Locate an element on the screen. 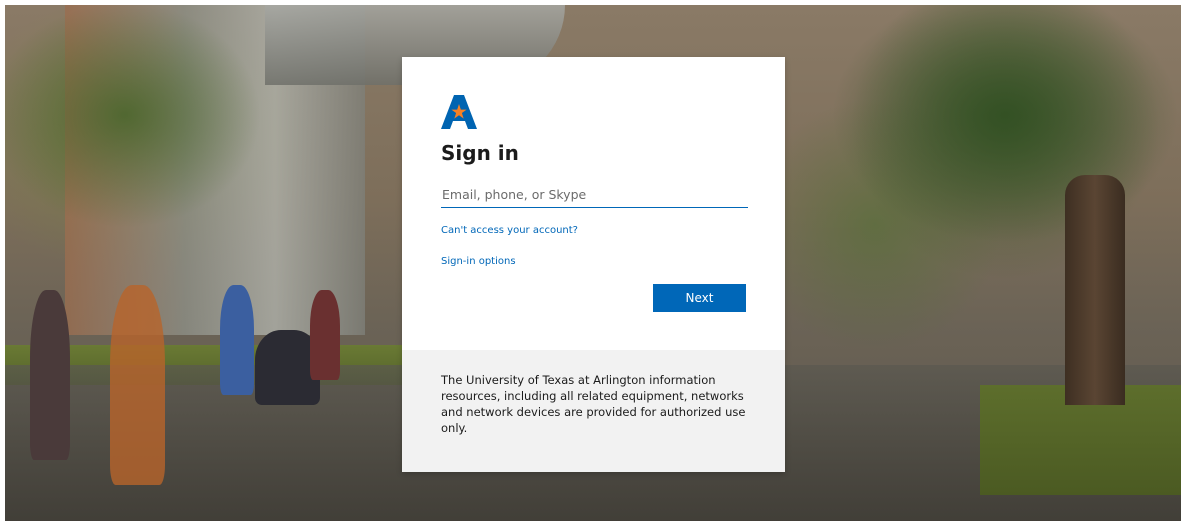  page-title: Sign in is located at coordinates (480, 153).